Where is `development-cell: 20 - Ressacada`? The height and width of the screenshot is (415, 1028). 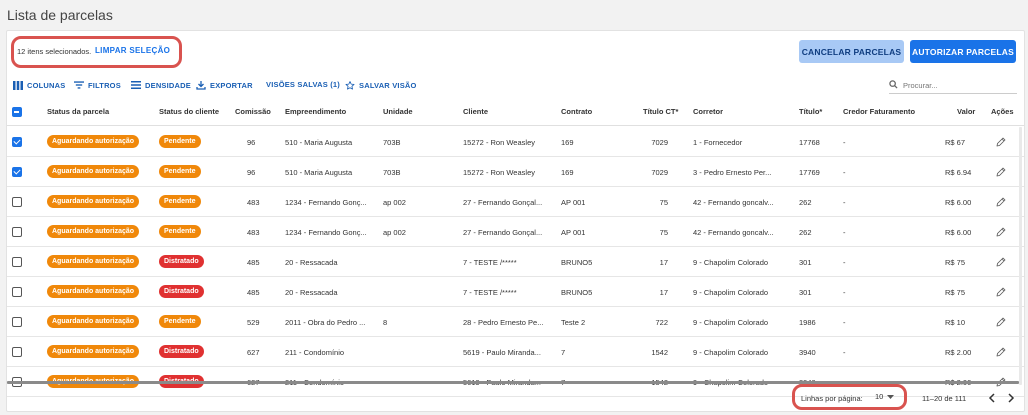
development-cell: 20 - Ressacada is located at coordinates (311, 292).